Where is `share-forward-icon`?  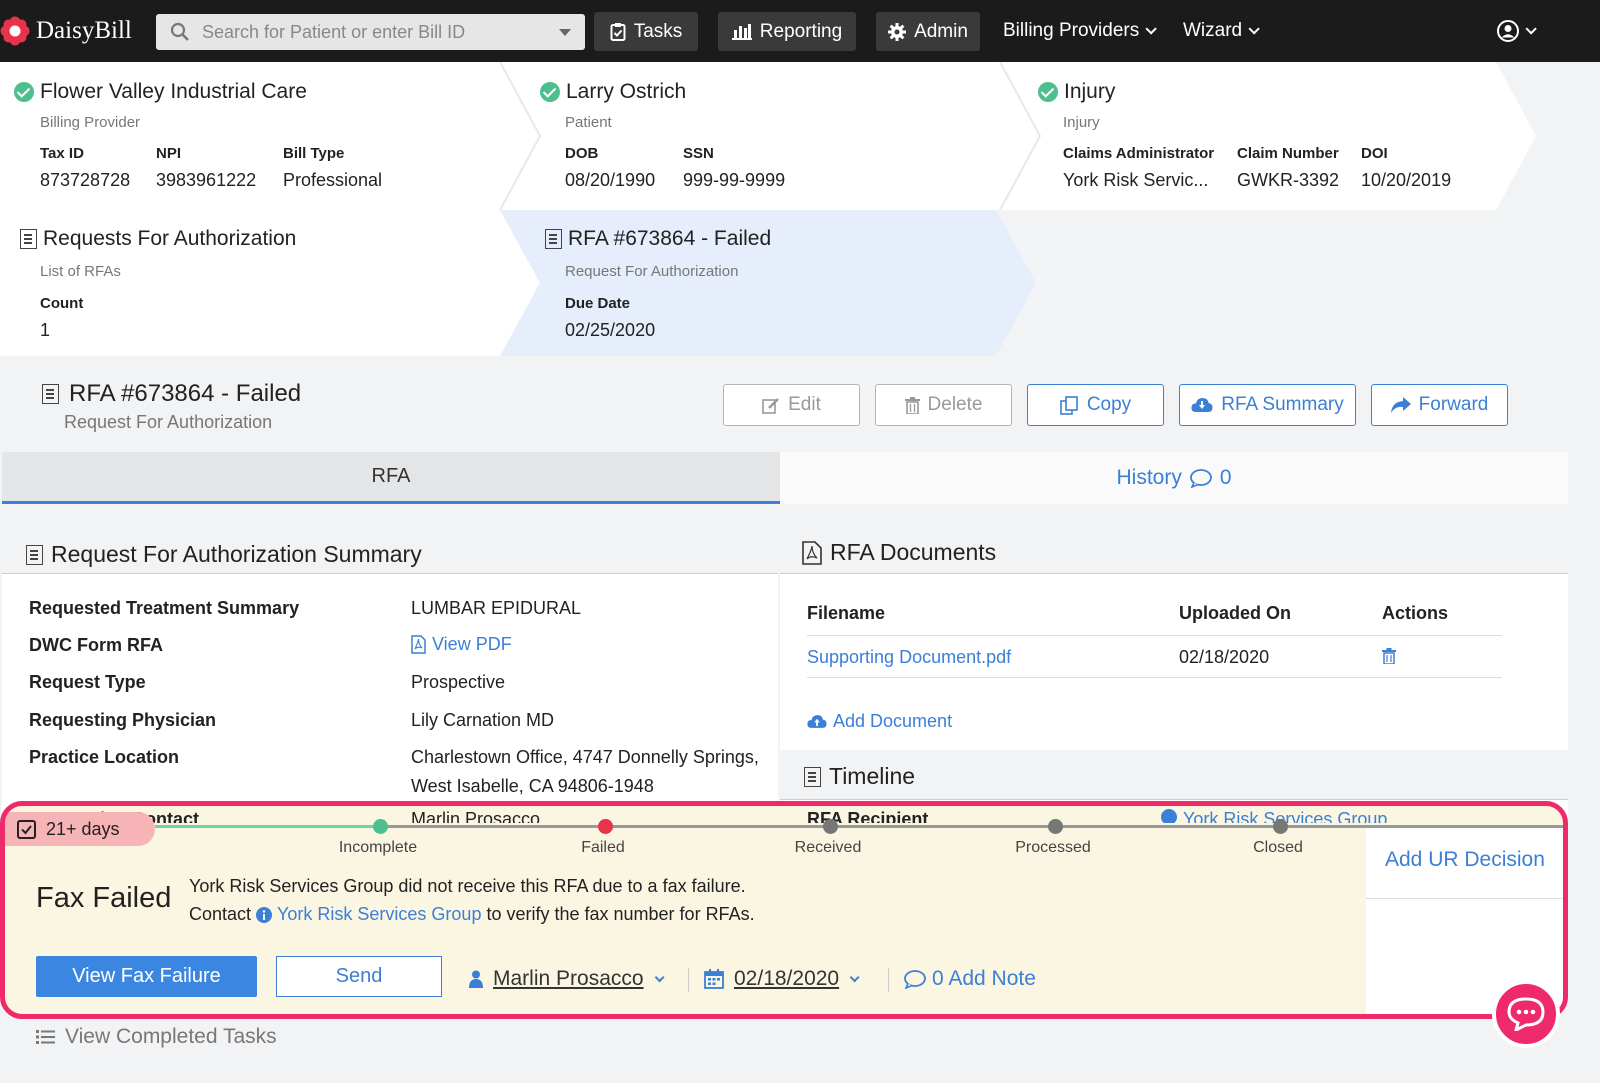
share-forward-icon is located at coordinates (1400, 405).